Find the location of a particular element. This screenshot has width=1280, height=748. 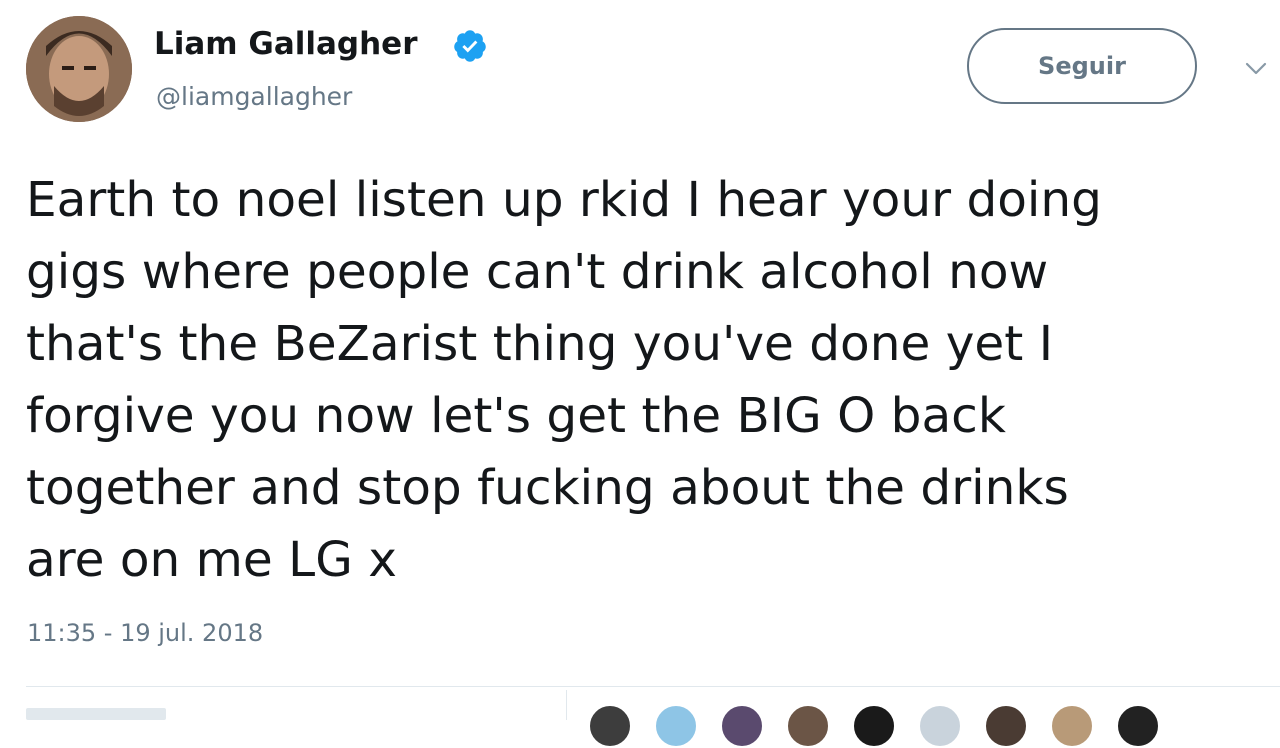

author-handle: @liamgallagher is located at coordinates (254, 96).